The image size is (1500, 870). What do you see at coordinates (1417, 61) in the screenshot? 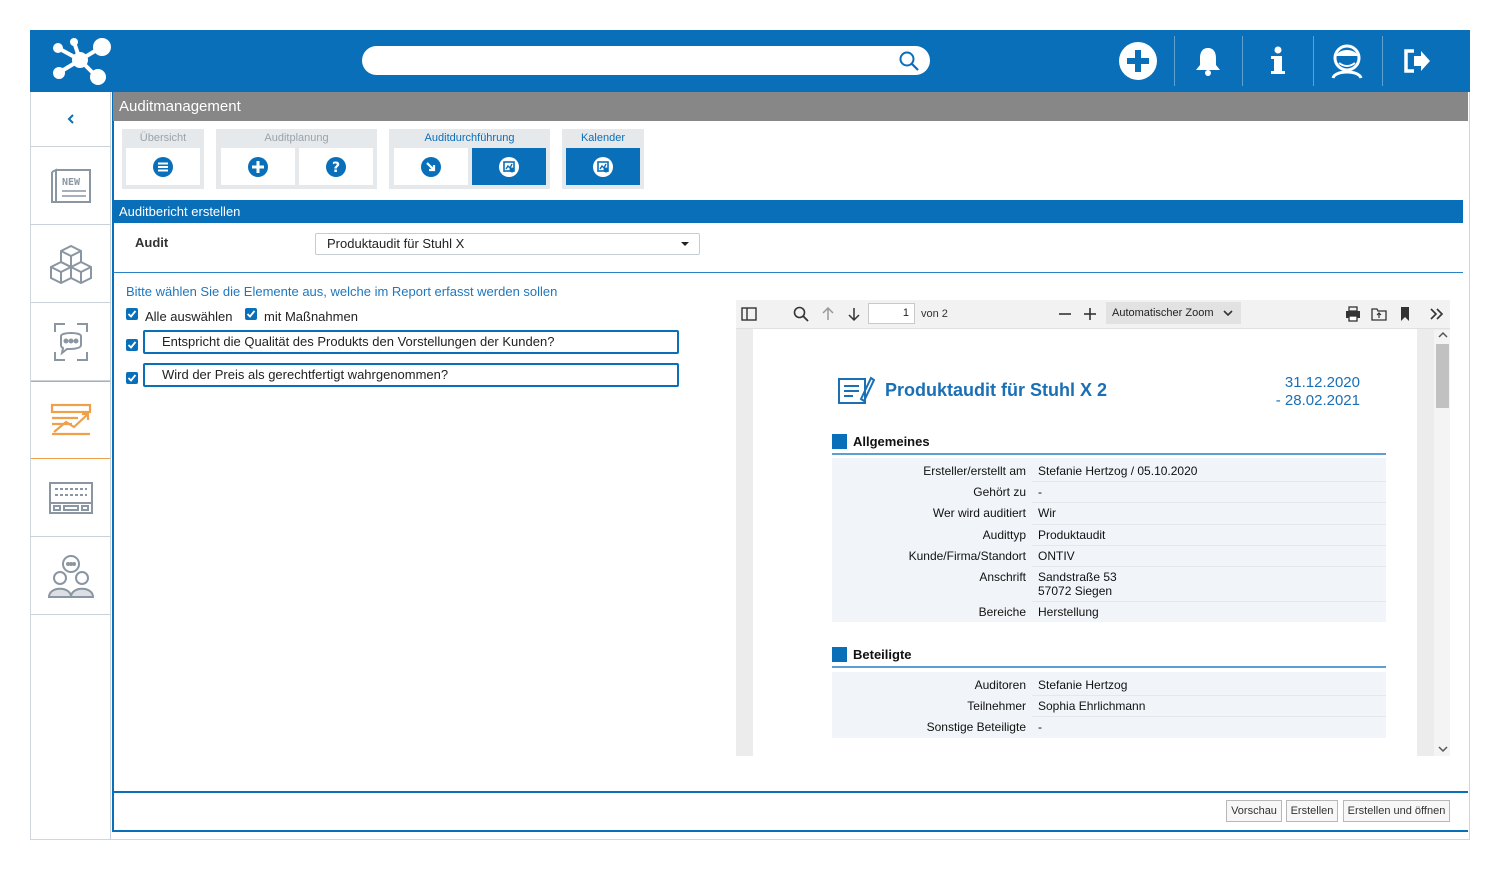
I see `logout-icon` at bounding box center [1417, 61].